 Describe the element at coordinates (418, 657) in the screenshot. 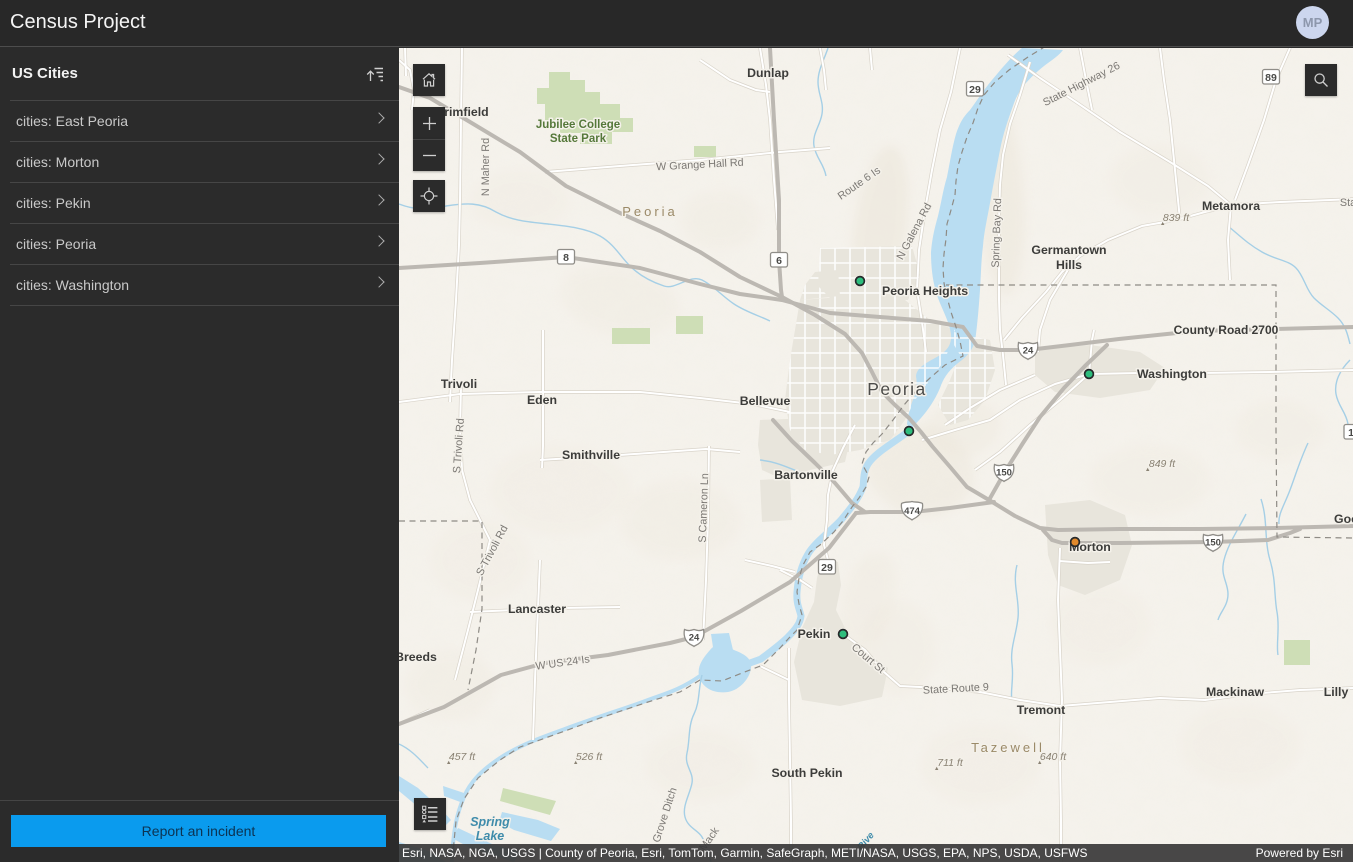

I see `svg-text: Breeds` at that location.